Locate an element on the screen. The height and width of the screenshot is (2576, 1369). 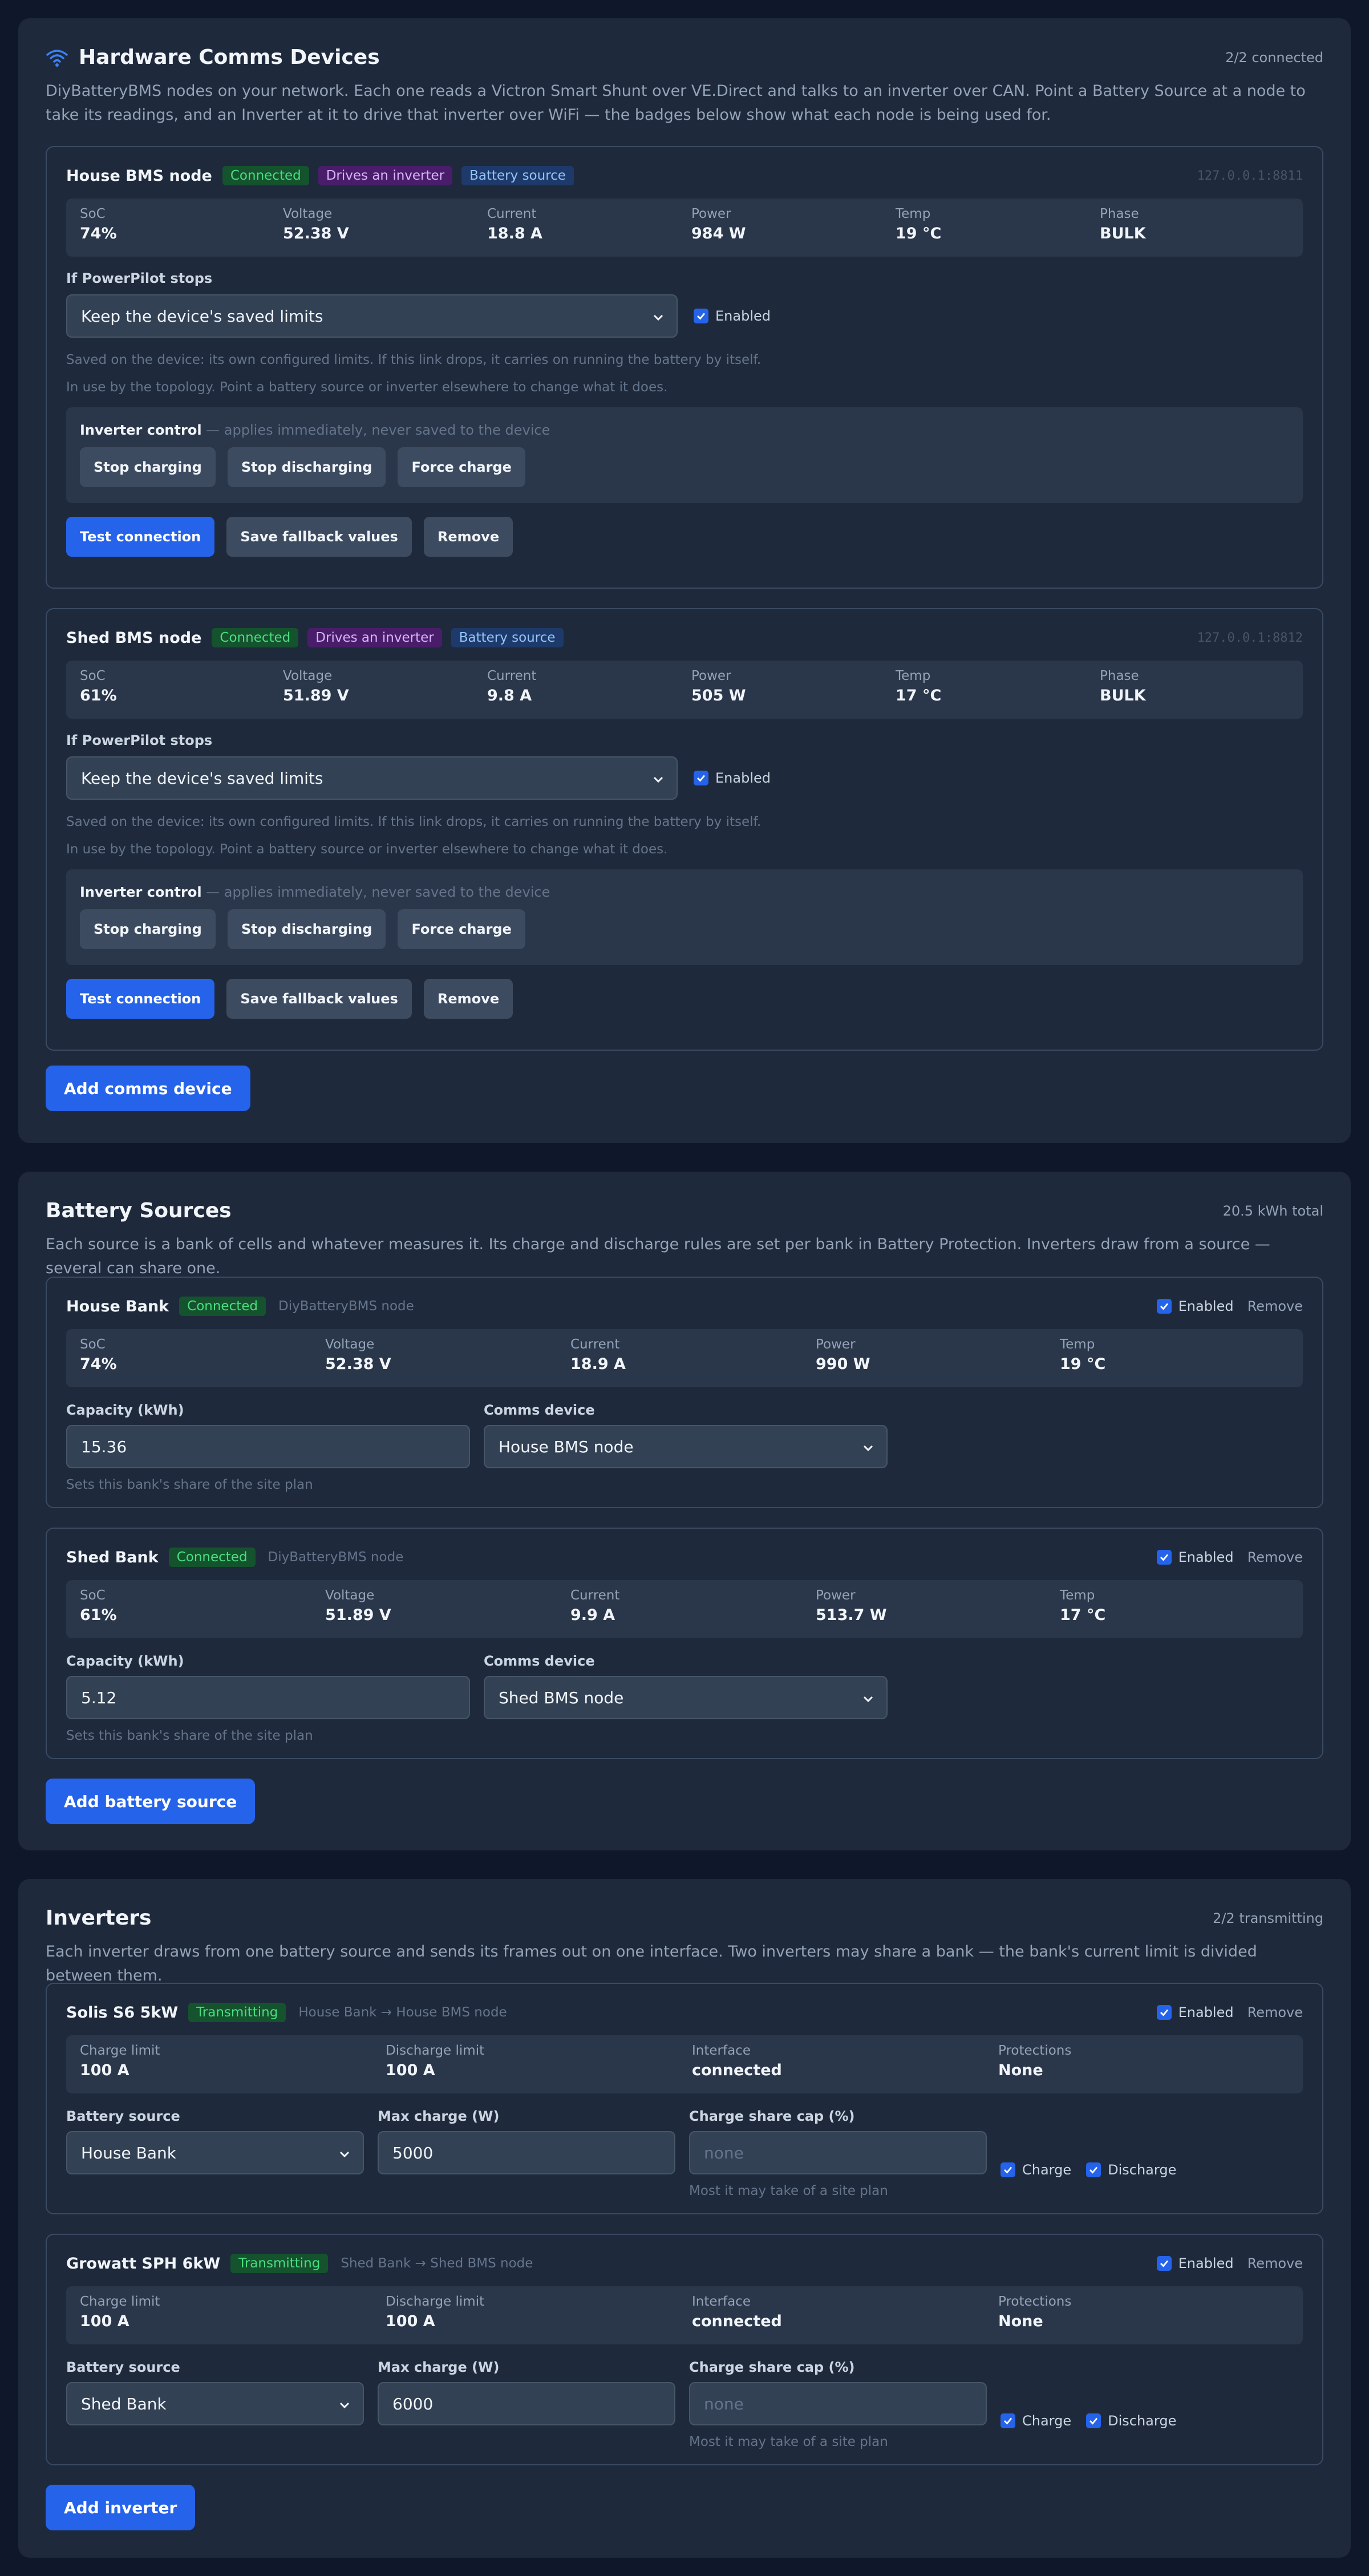
charge-label: Charge is located at coordinates (1047, 2421).